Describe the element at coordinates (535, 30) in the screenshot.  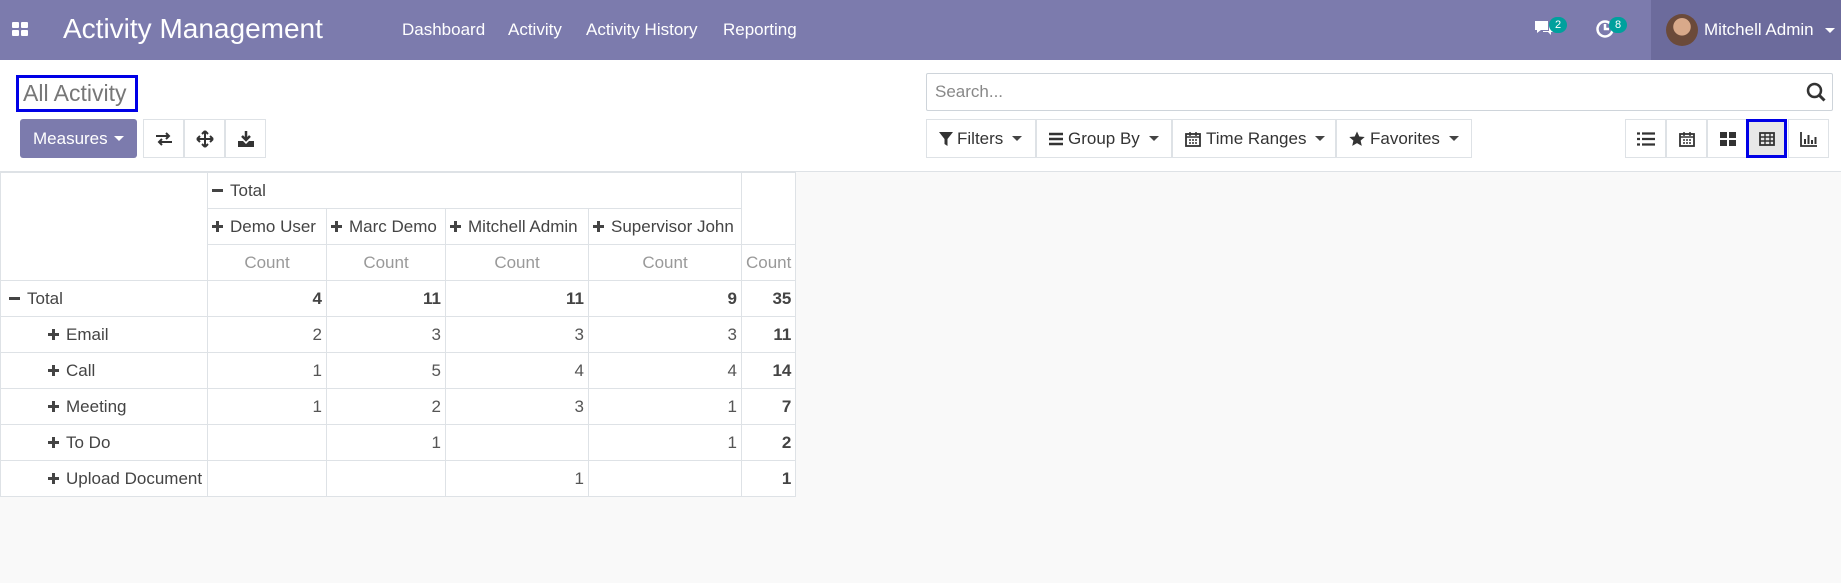
I see `menu-activity: Activity` at that location.